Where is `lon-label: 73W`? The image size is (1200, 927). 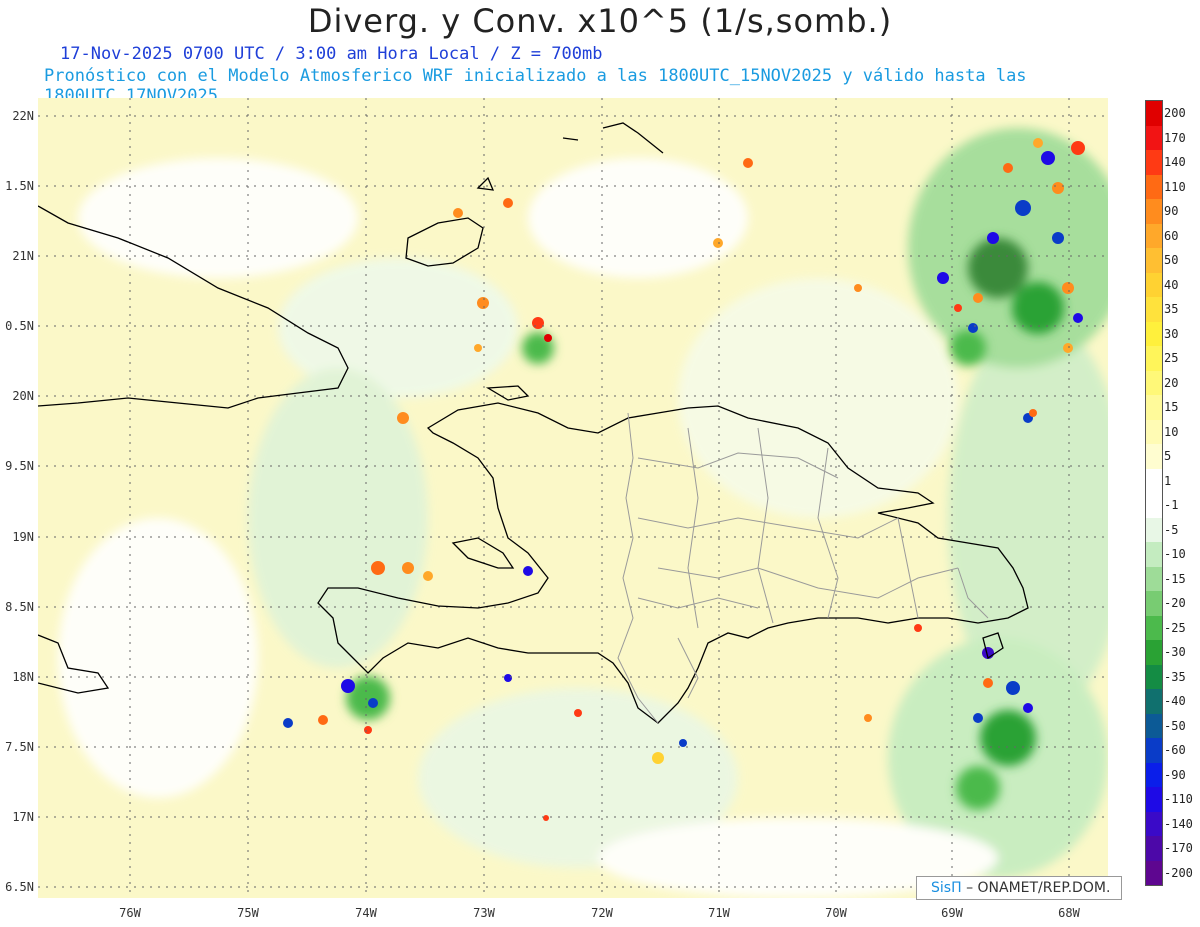
lon-label: 73W is located at coordinates (484, 913).